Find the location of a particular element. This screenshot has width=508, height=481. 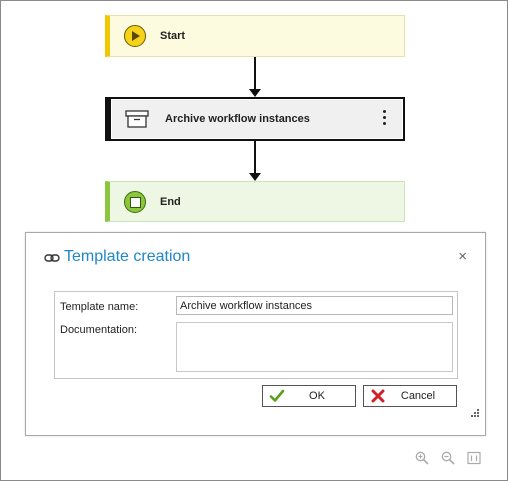

template-name-label: Template name: is located at coordinates (99, 307).